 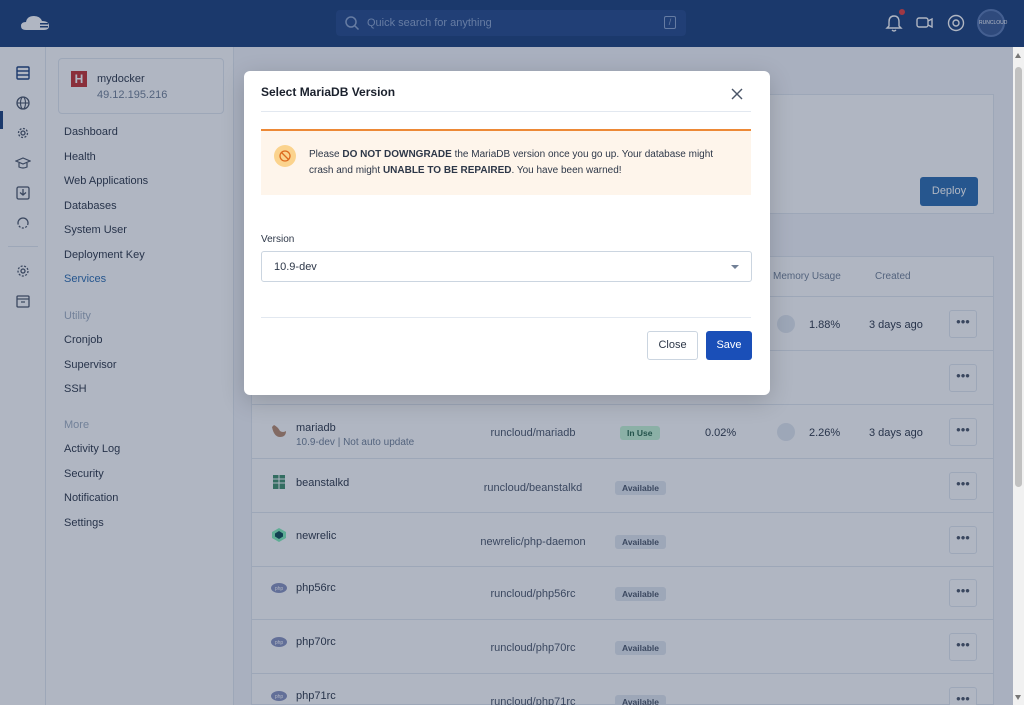 I want to click on modal-footer-divider, so click(x=506, y=317).